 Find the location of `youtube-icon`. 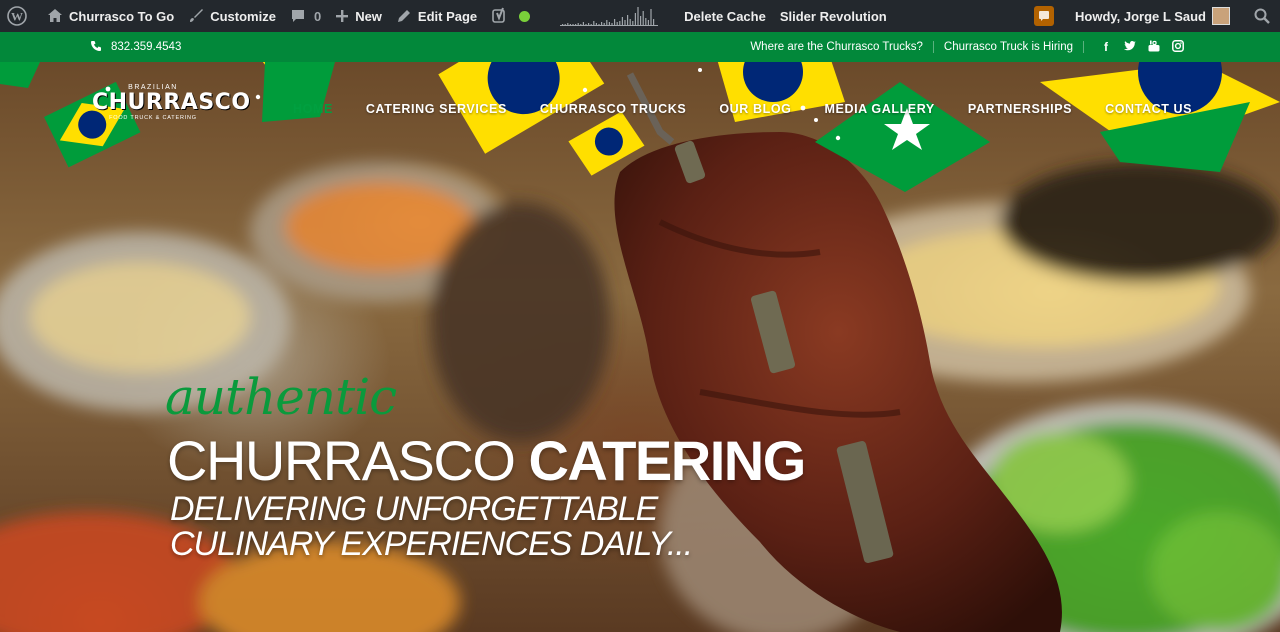

youtube-icon is located at coordinates (1154, 47).